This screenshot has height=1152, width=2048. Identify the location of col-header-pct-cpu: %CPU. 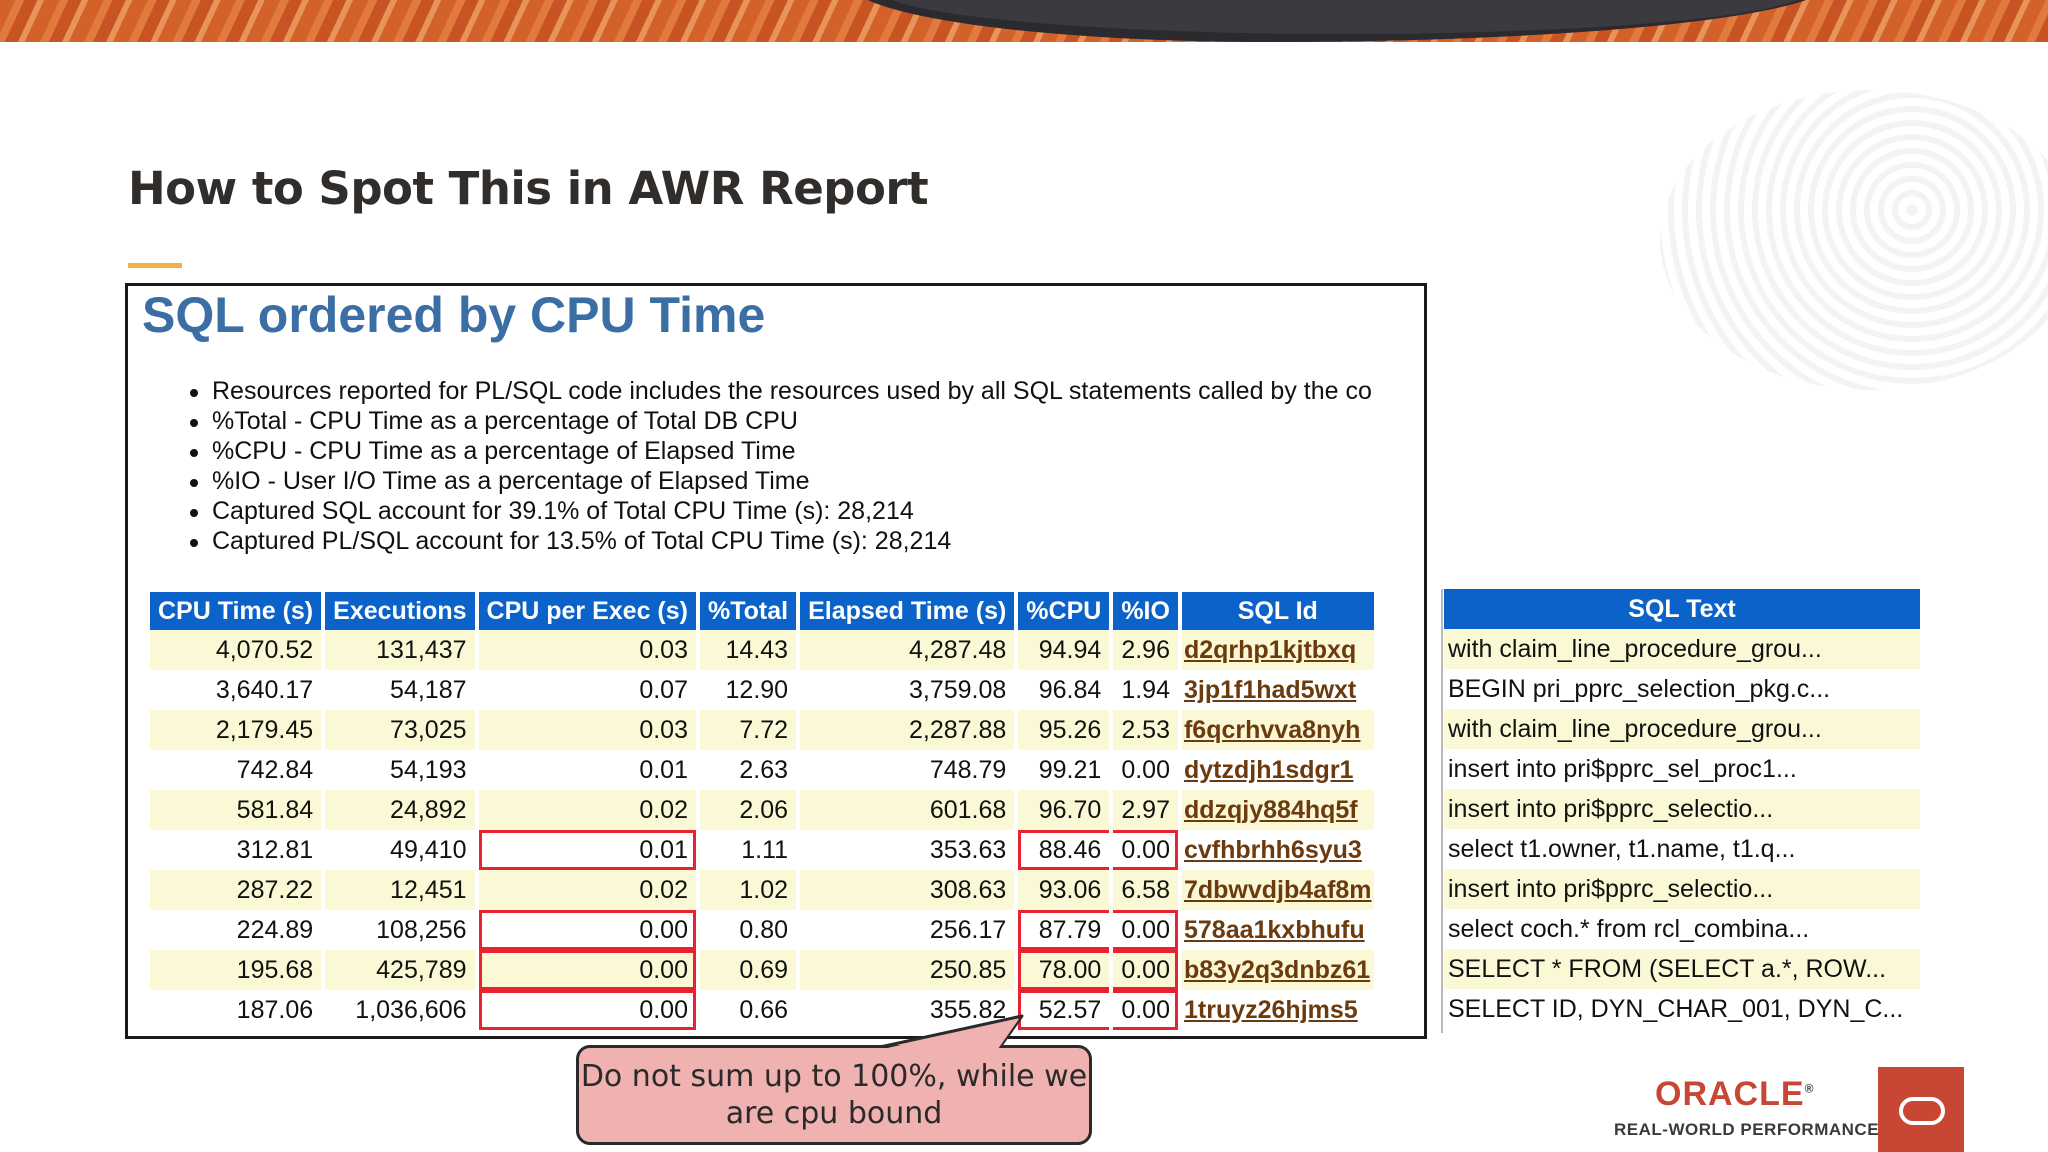
(1064, 611).